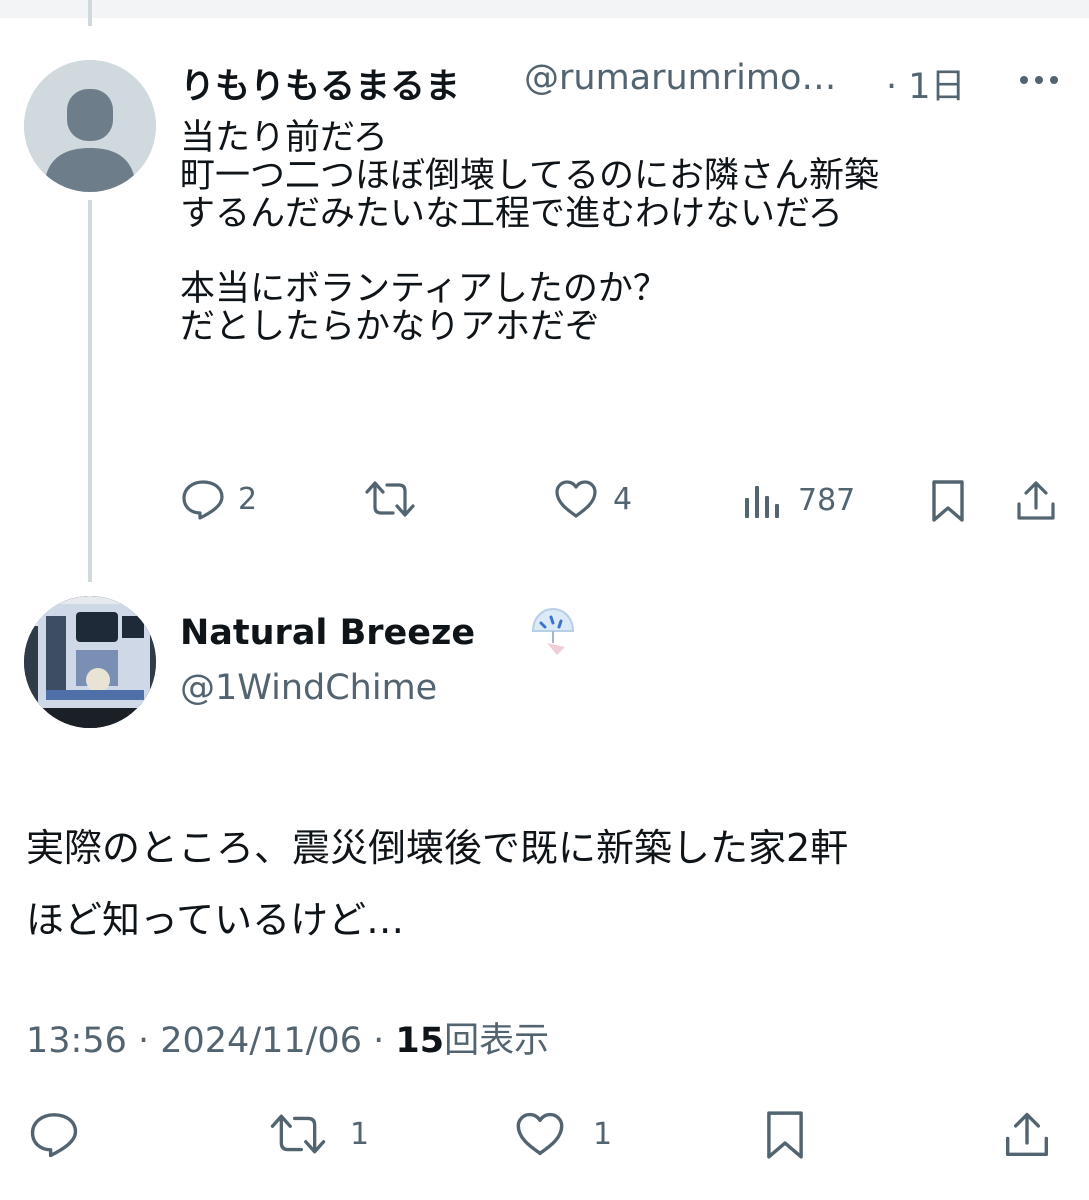 Image resolution: width=1089 pixels, height=1200 pixels. What do you see at coordinates (603, 1134) in the screenshot?
I see `like-count: 1` at bounding box center [603, 1134].